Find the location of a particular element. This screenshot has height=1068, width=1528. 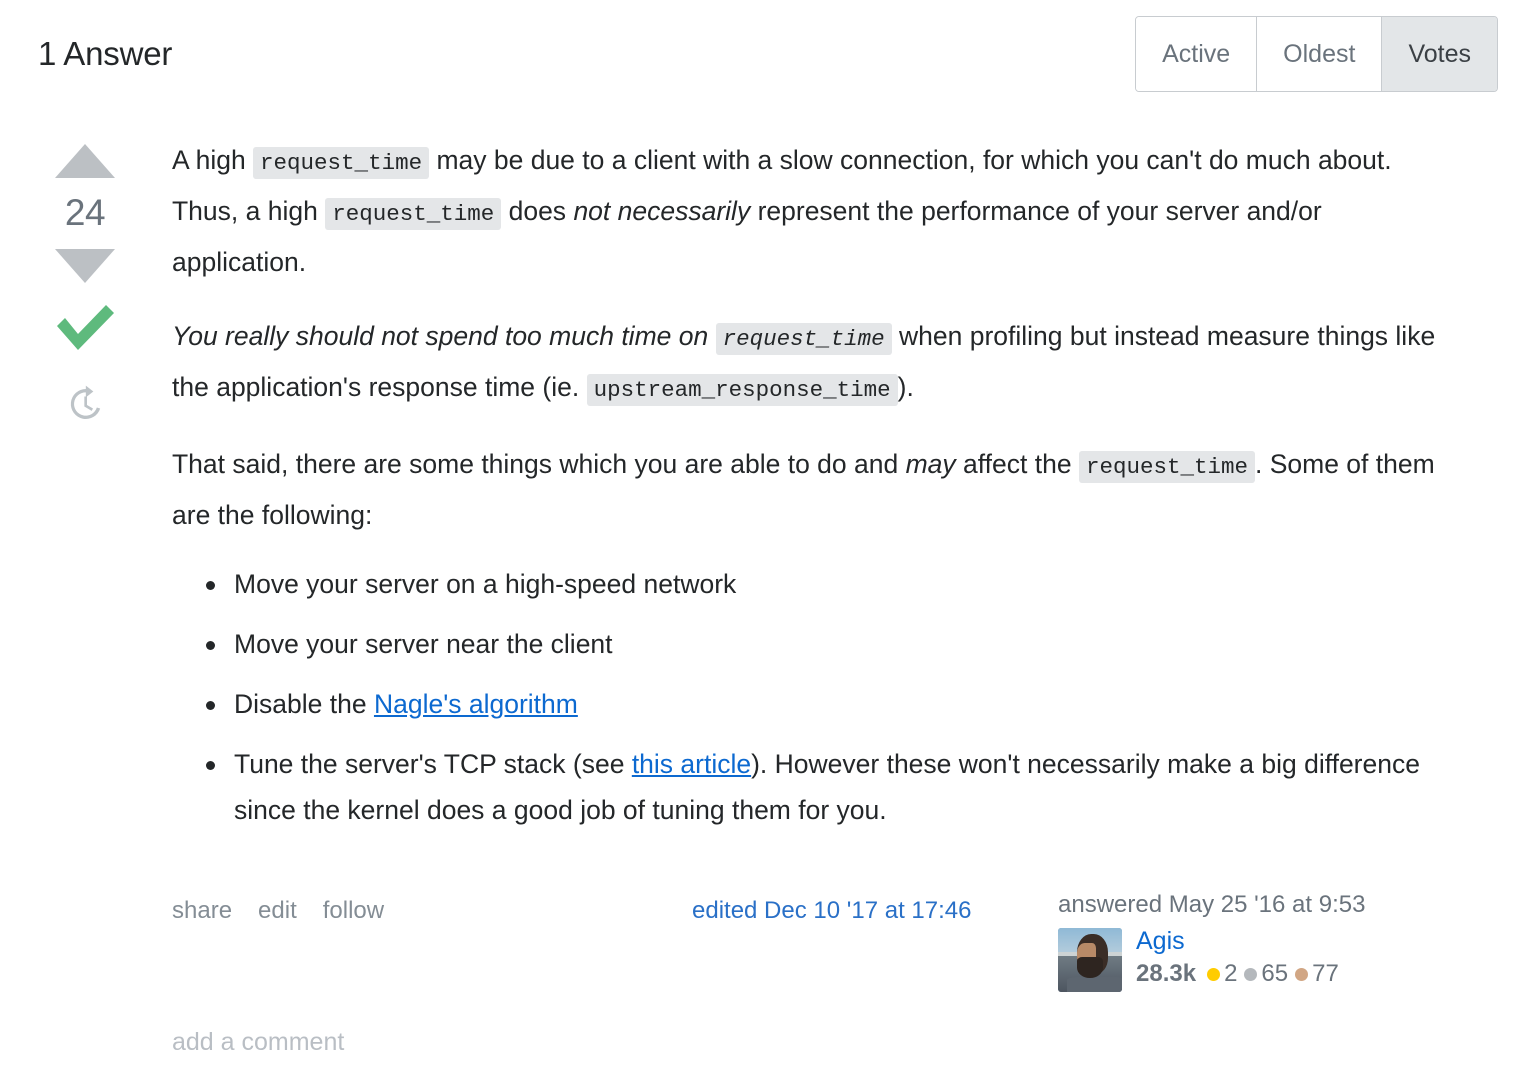

bullet-2-text-1: Move your server near the client is located at coordinates (423, 644).